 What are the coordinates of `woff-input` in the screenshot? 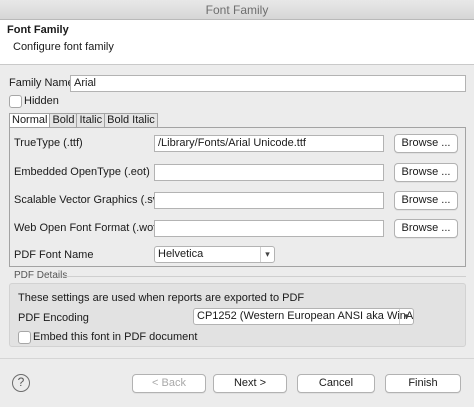 It's located at (269, 228).